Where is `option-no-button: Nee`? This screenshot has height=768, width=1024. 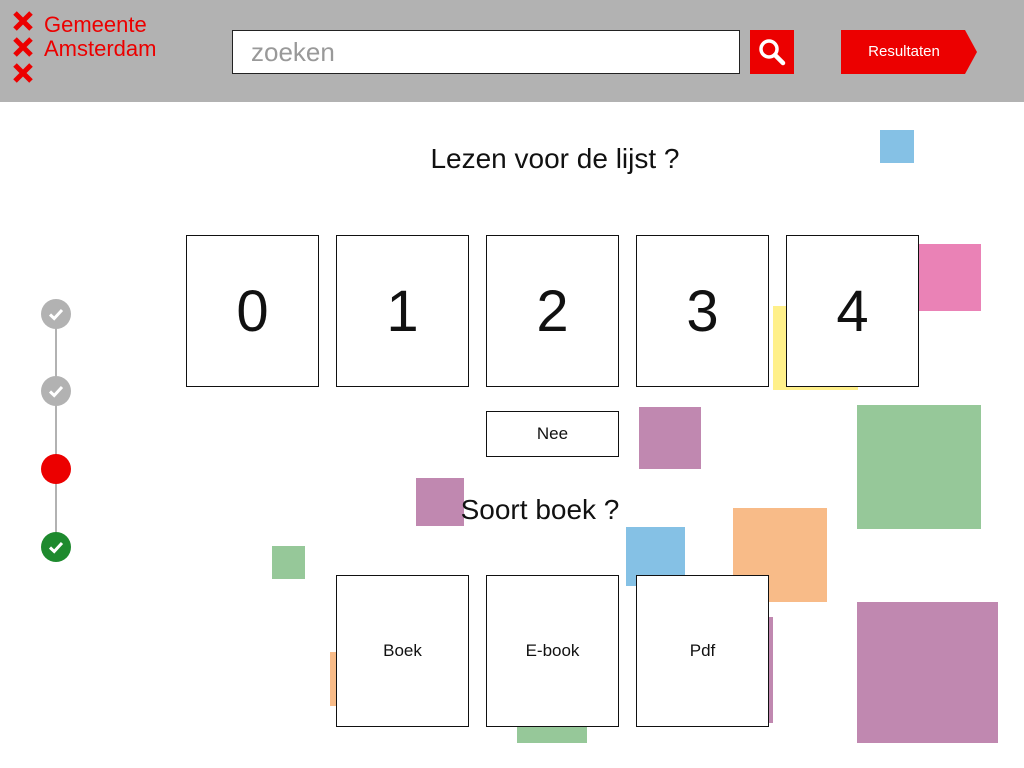
option-no-button: Nee is located at coordinates (552, 434).